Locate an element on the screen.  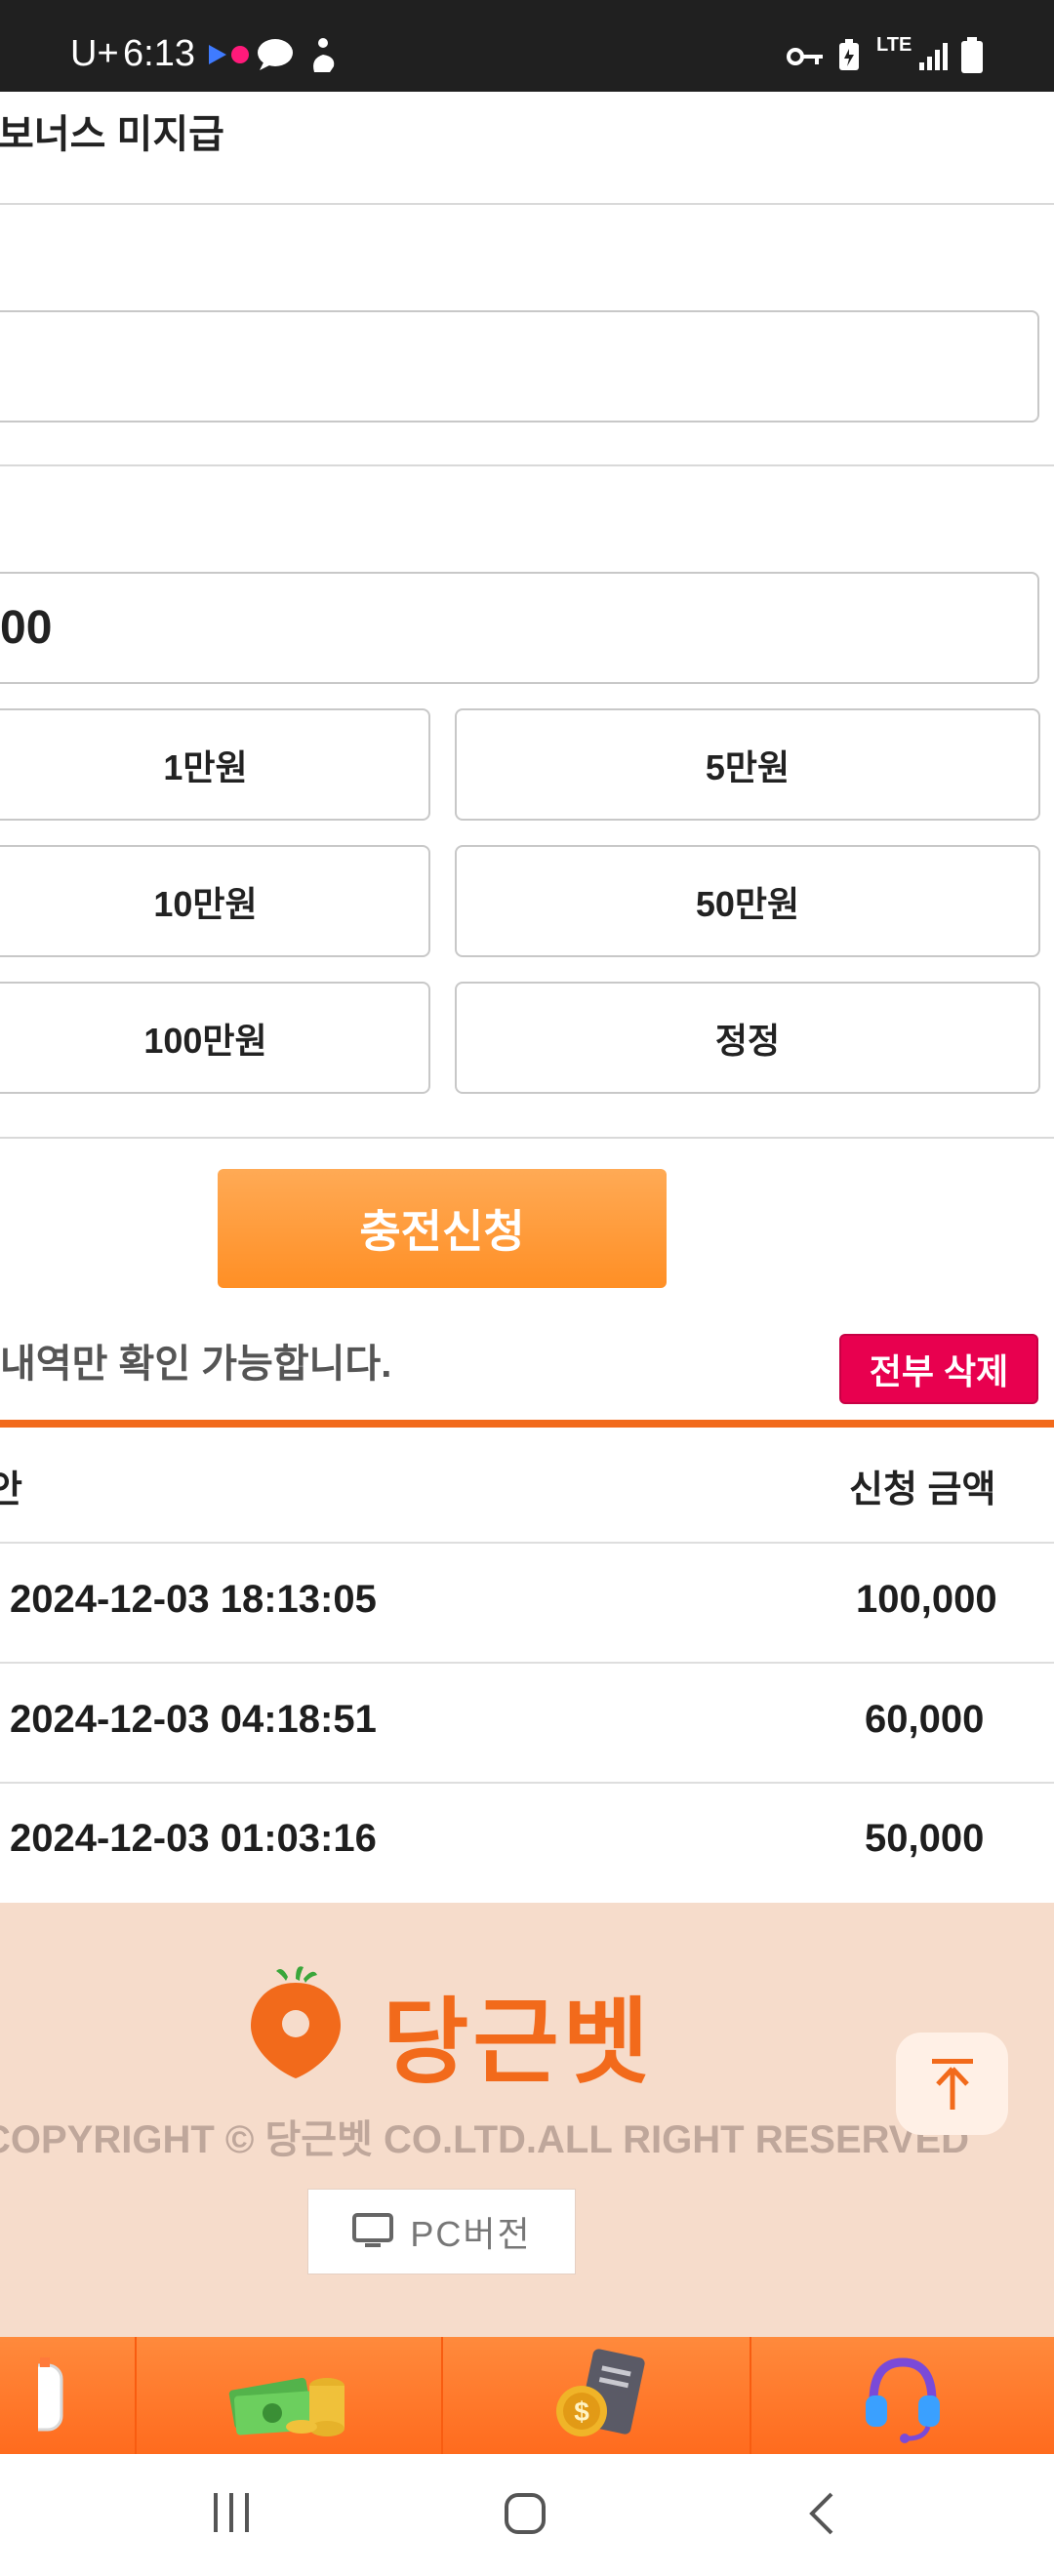
chat-bubble-icon is located at coordinates (275, 54).